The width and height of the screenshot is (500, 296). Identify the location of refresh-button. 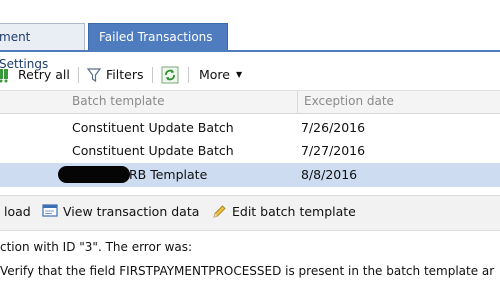
(170, 75).